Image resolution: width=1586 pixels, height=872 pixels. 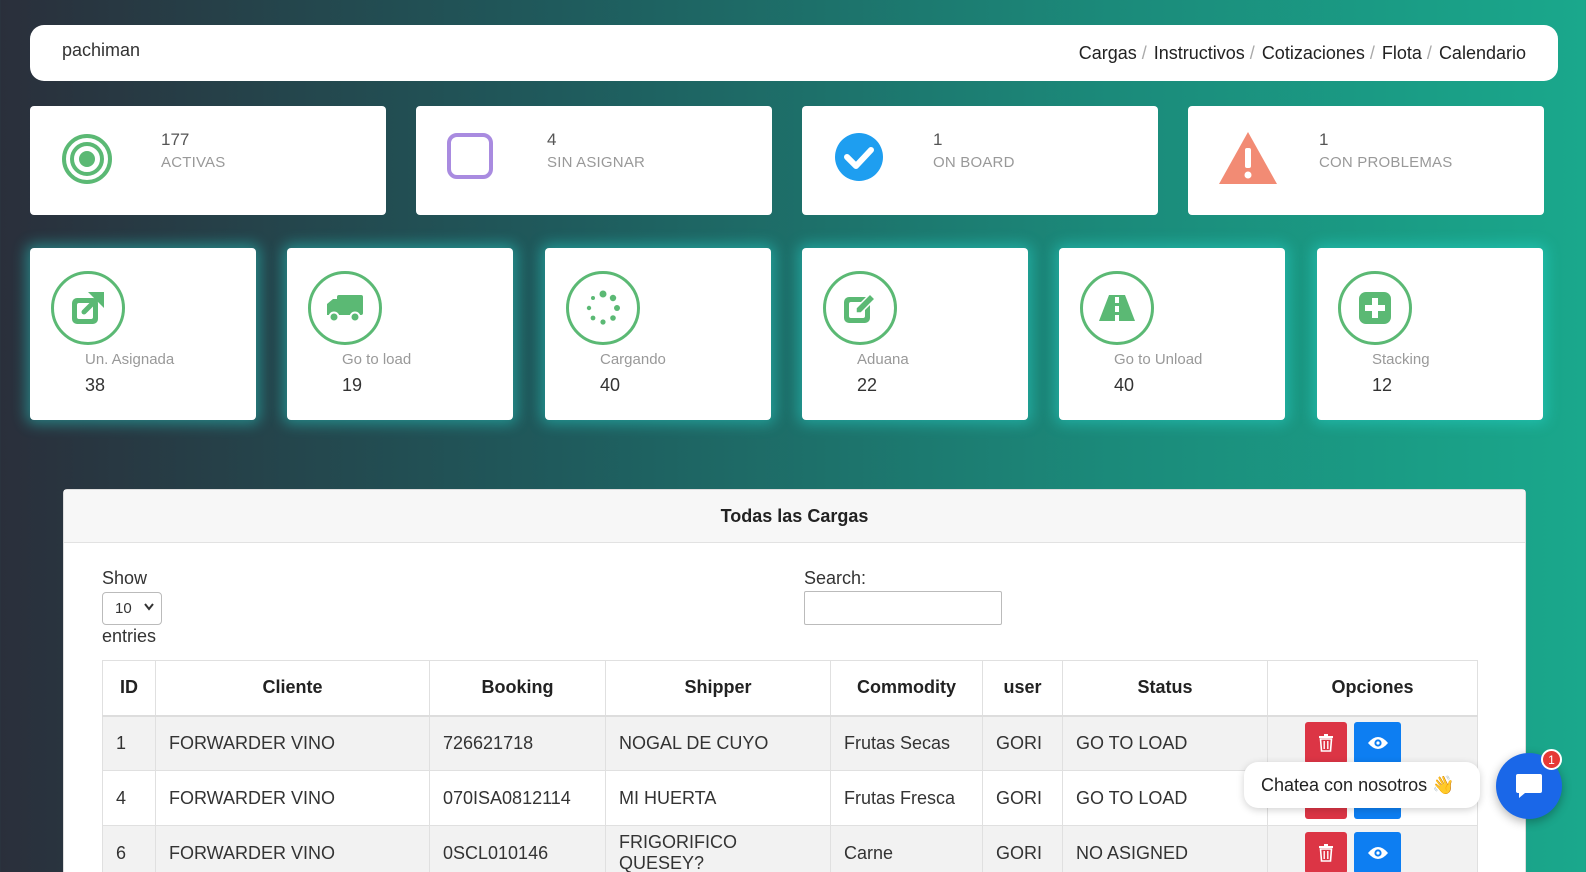 I want to click on stat-card-activas: 177 ACTIVAS, so click(x=208, y=160).